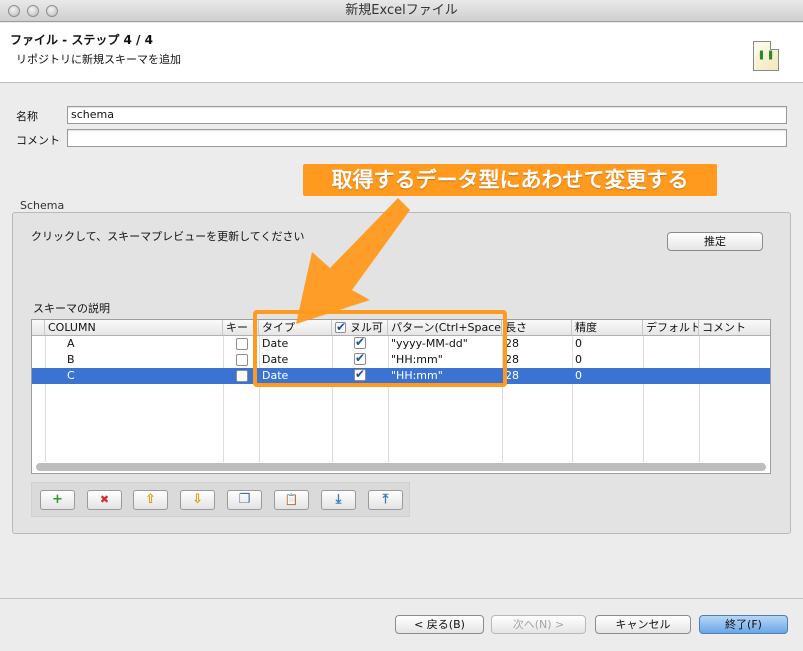  I want to click on excel-file-icon: ▖▗ ▘▝, so click(766, 56).